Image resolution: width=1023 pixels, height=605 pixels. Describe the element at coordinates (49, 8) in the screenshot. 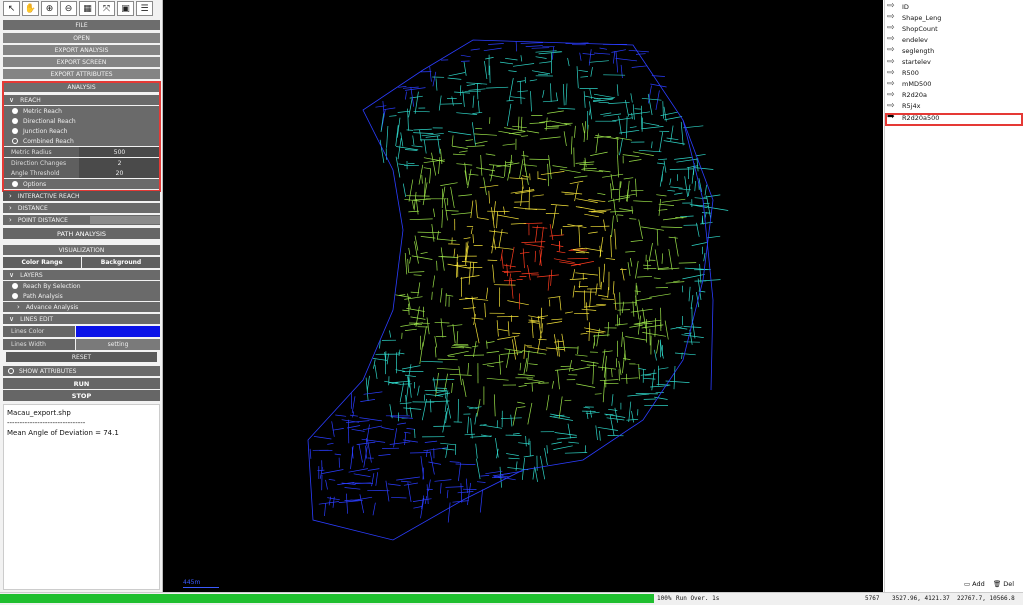

I see `zoom-in-icon: ⊕` at that location.